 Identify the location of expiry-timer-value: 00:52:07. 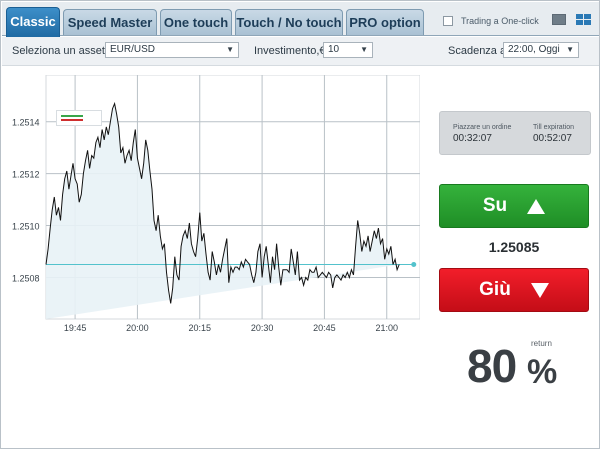
(552, 138).